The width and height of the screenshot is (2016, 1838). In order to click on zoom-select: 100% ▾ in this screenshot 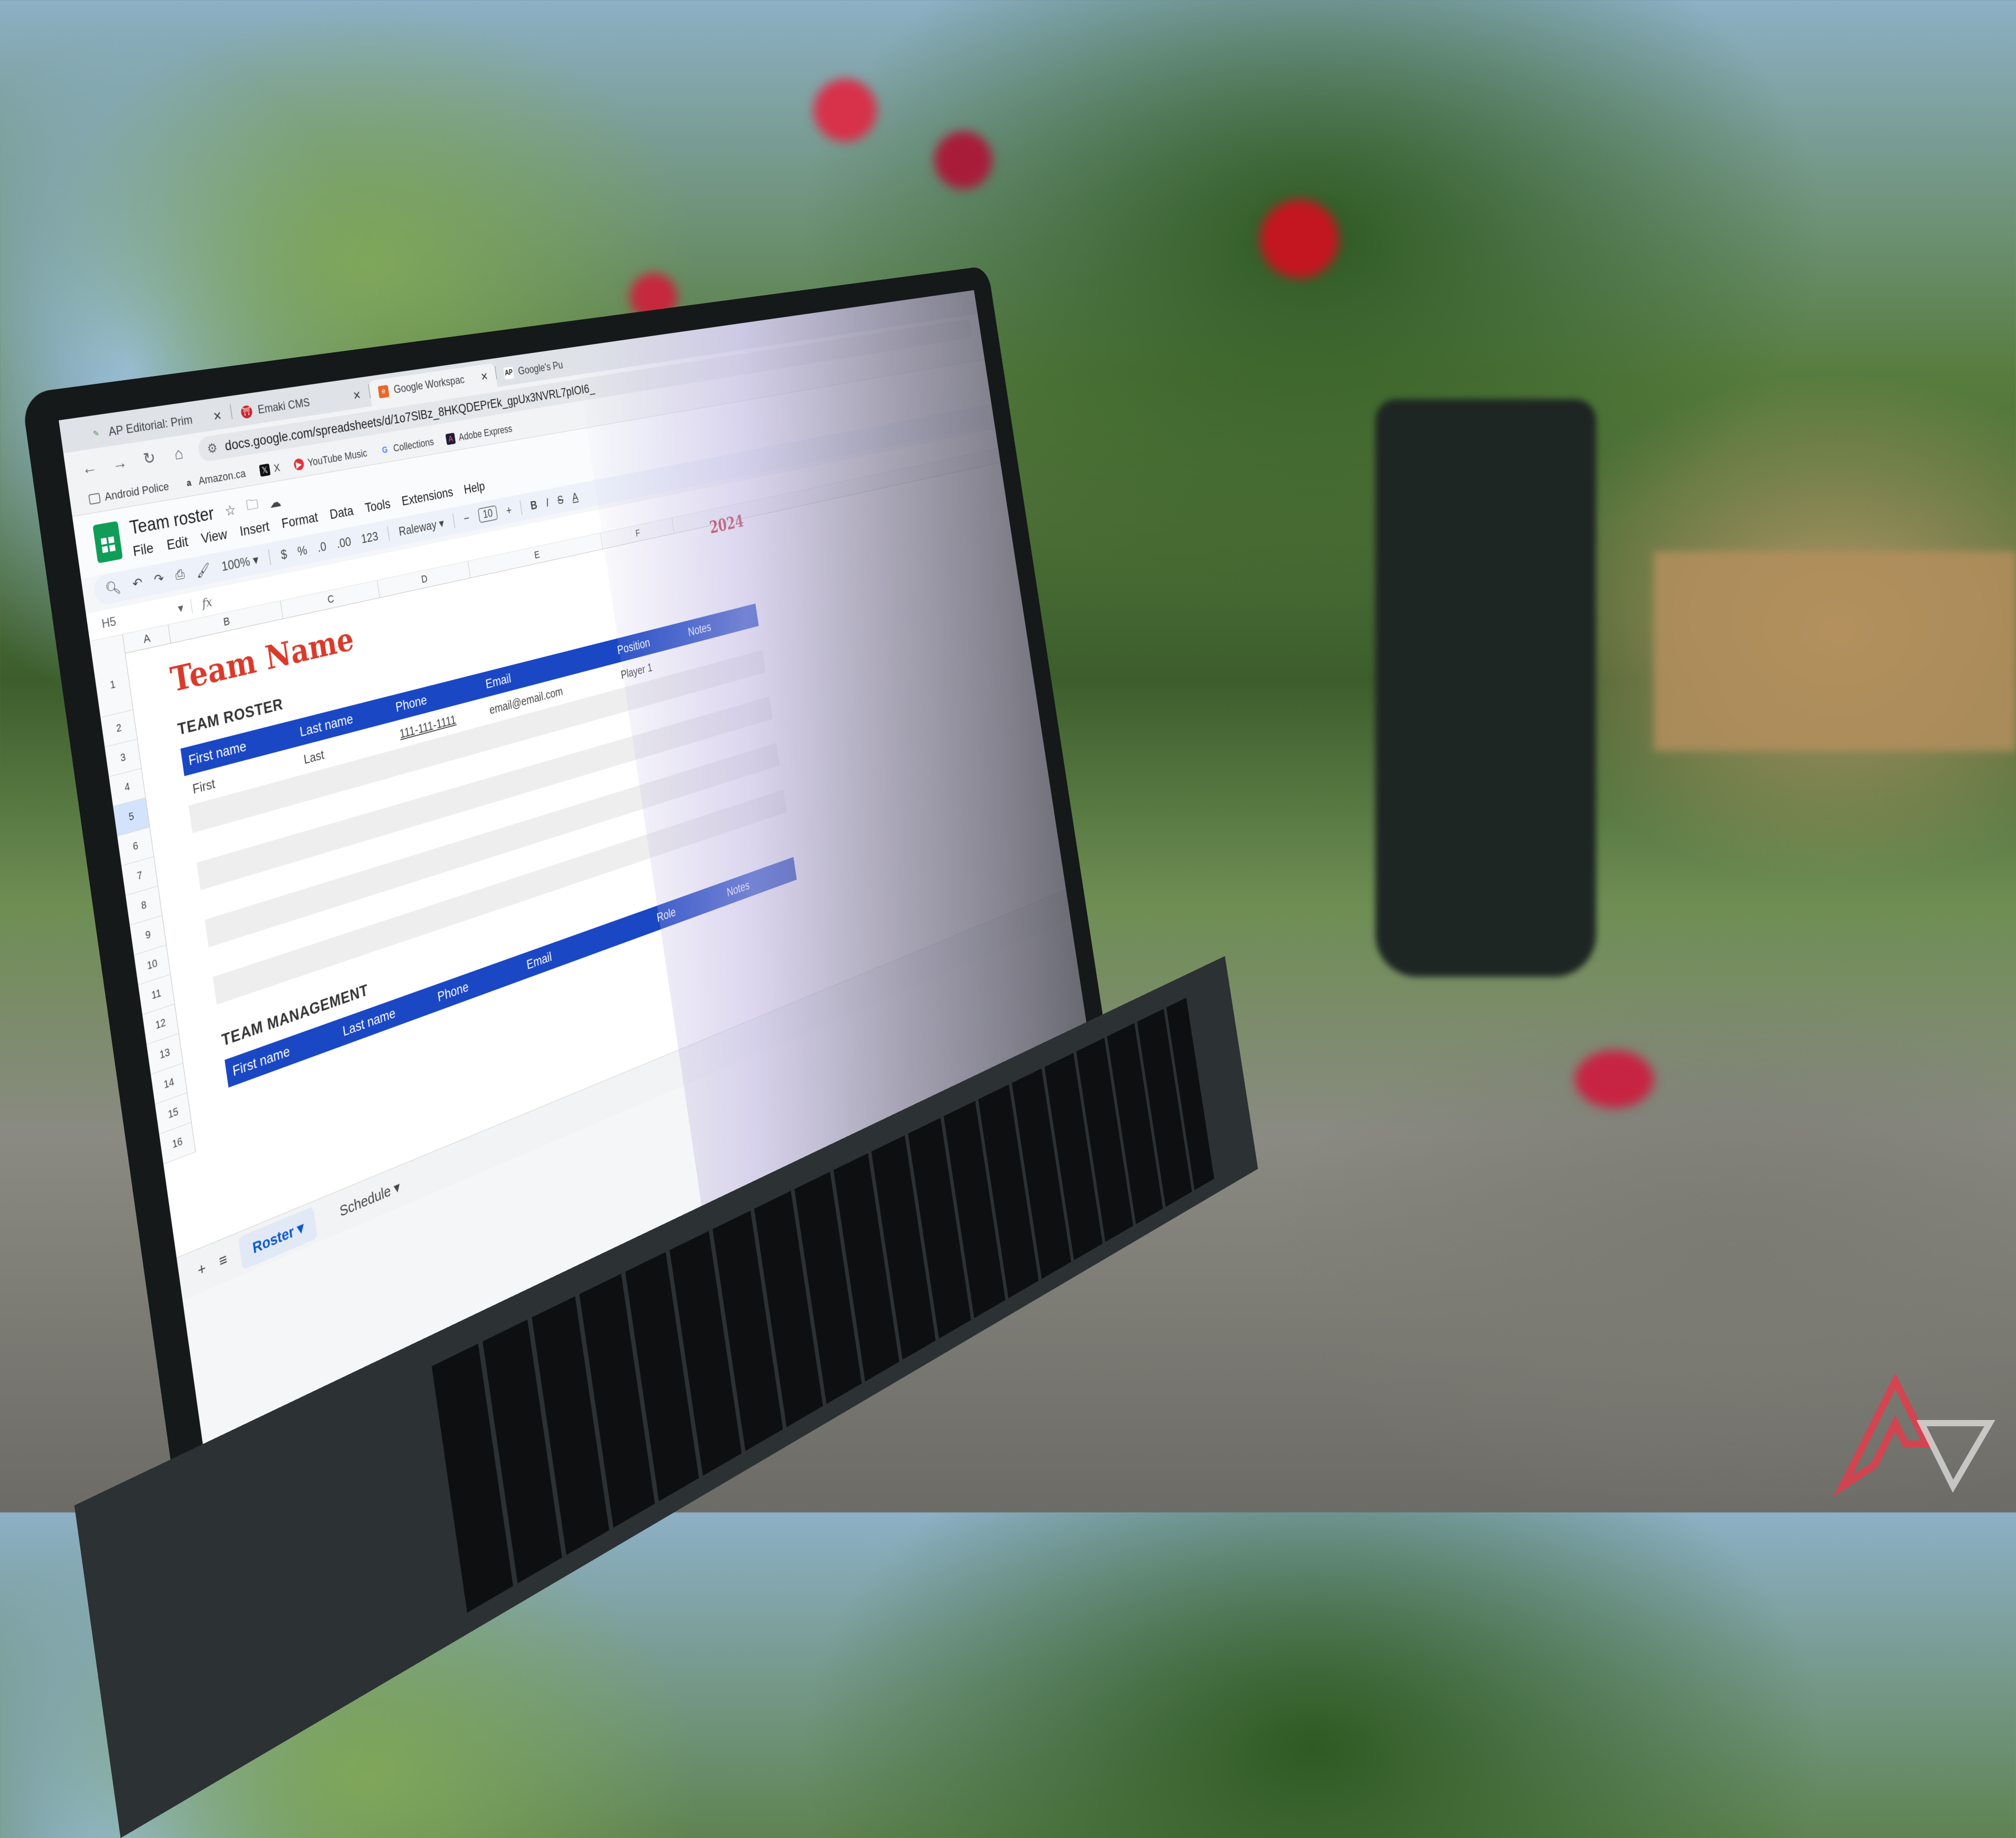, I will do `click(239, 563)`.